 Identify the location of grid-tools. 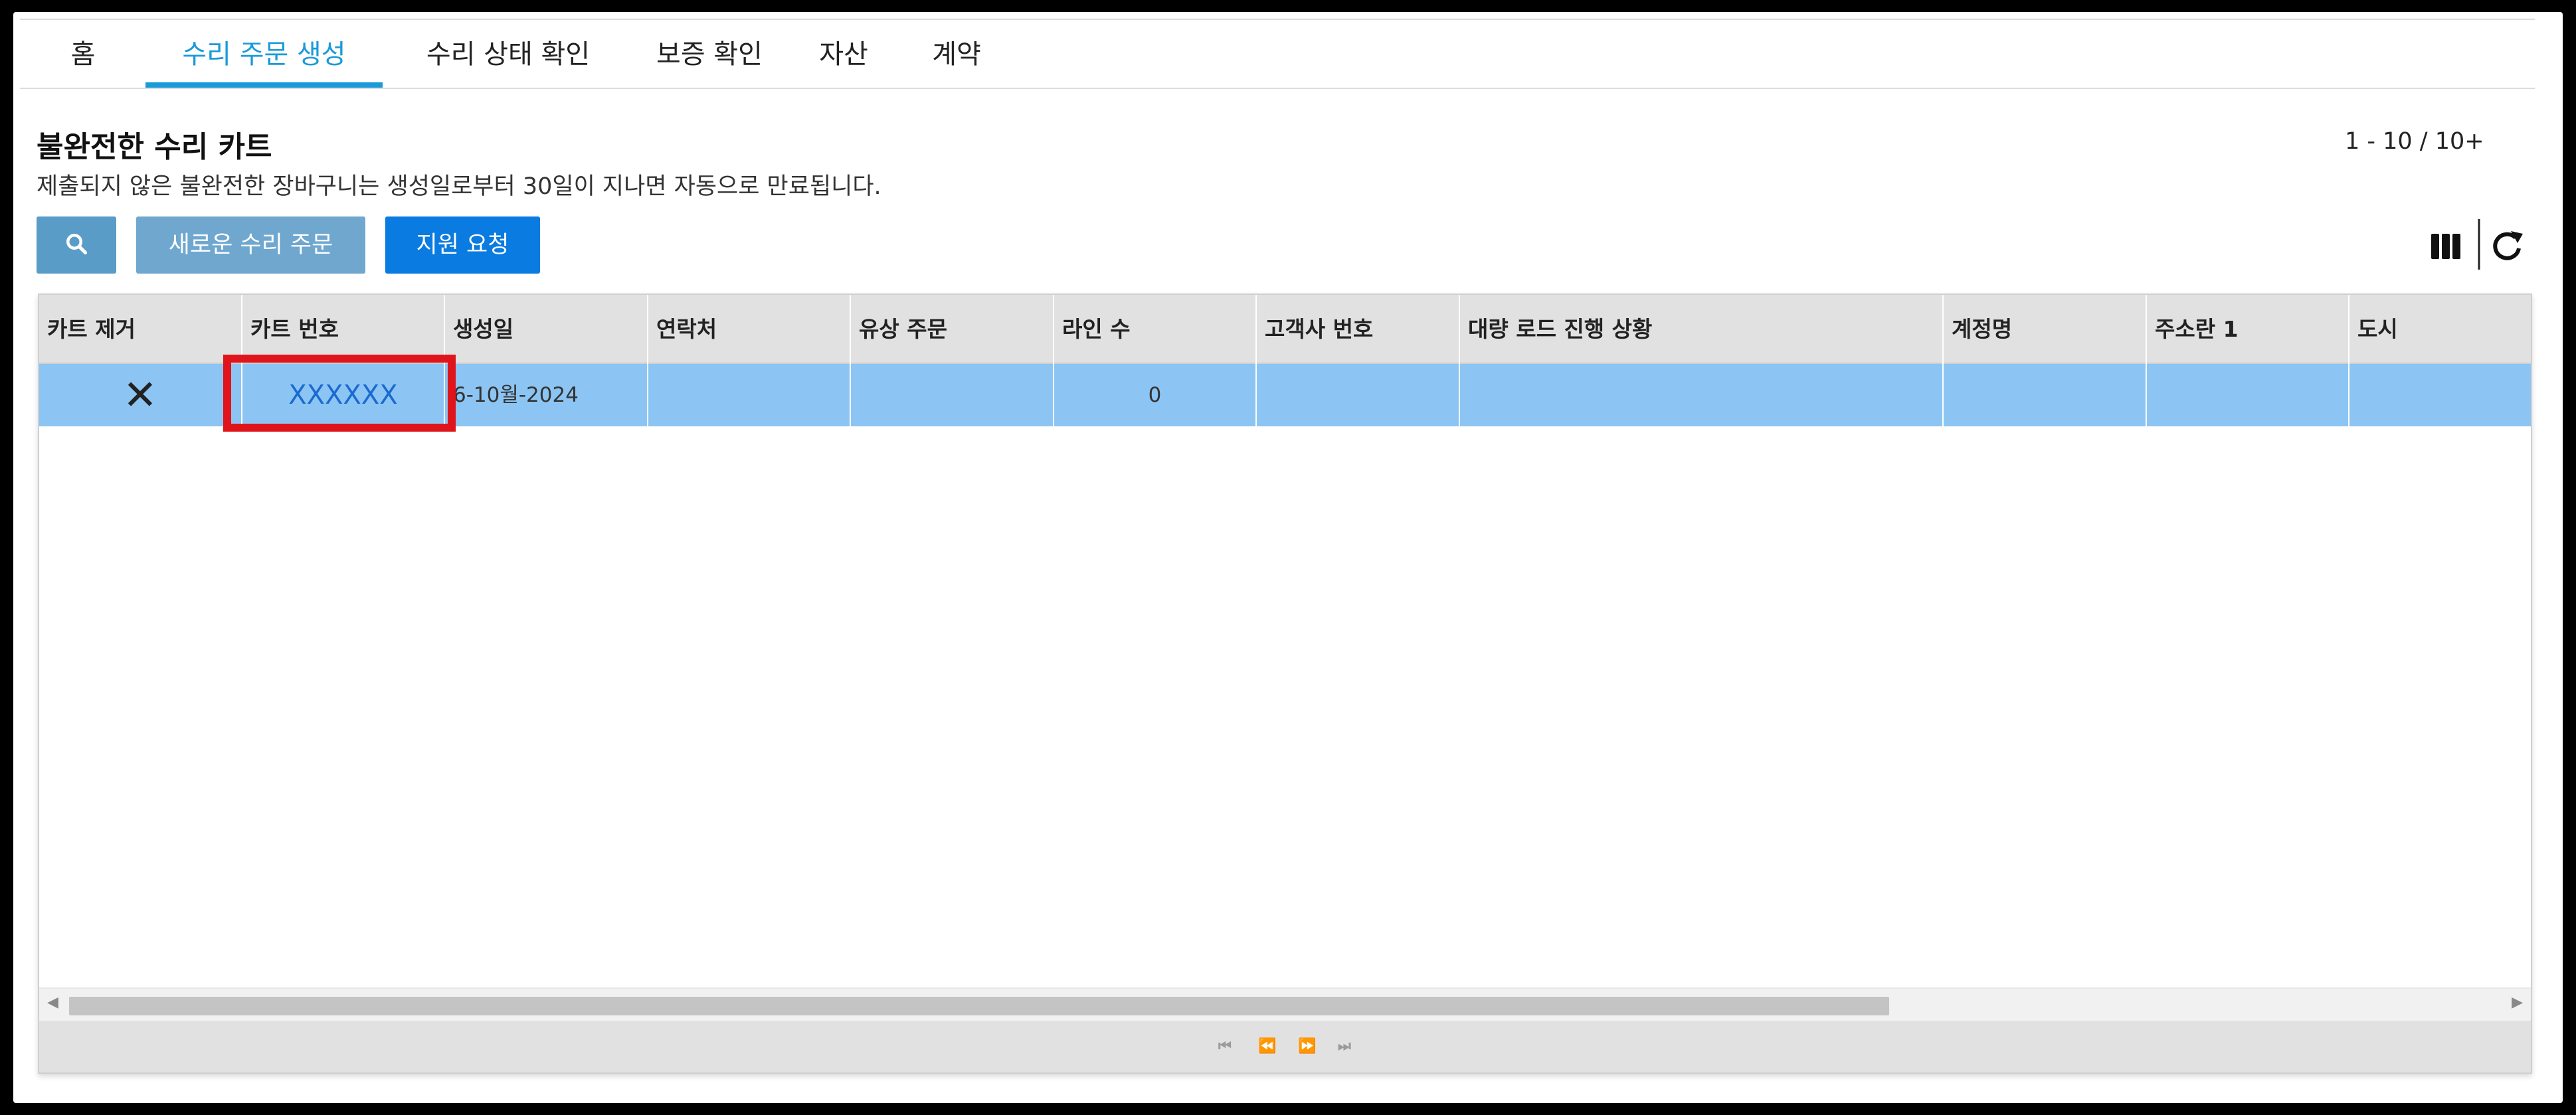
(2479, 244).